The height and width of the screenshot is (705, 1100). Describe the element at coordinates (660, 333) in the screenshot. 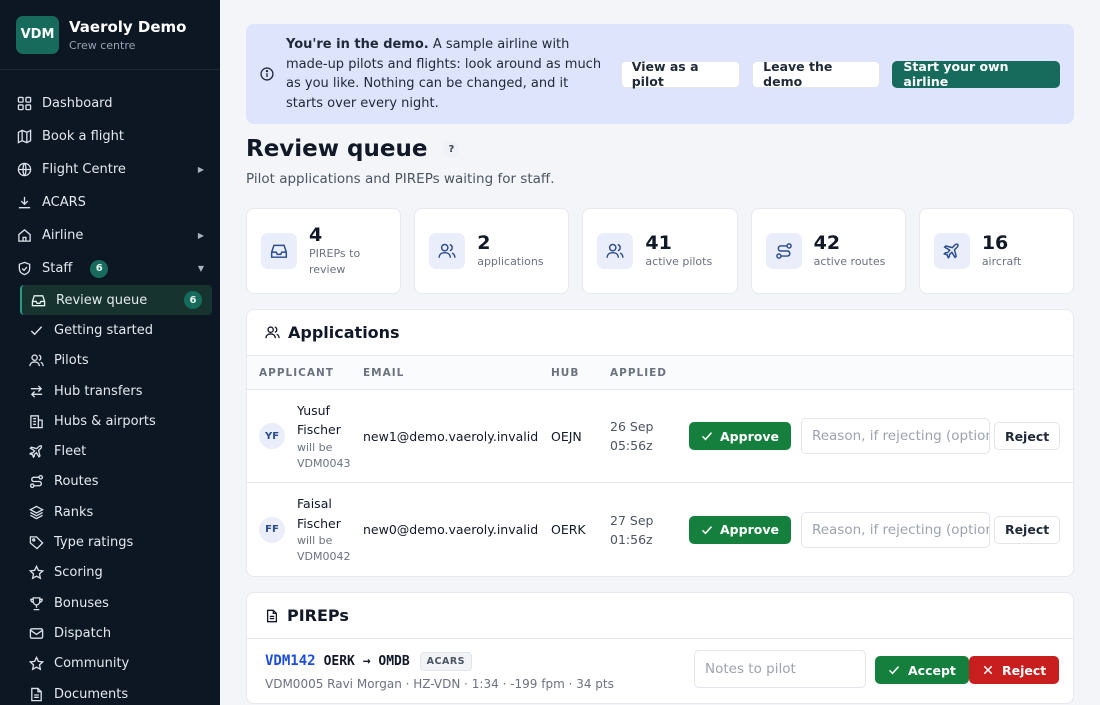

I see `applications-header: Applications` at that location.